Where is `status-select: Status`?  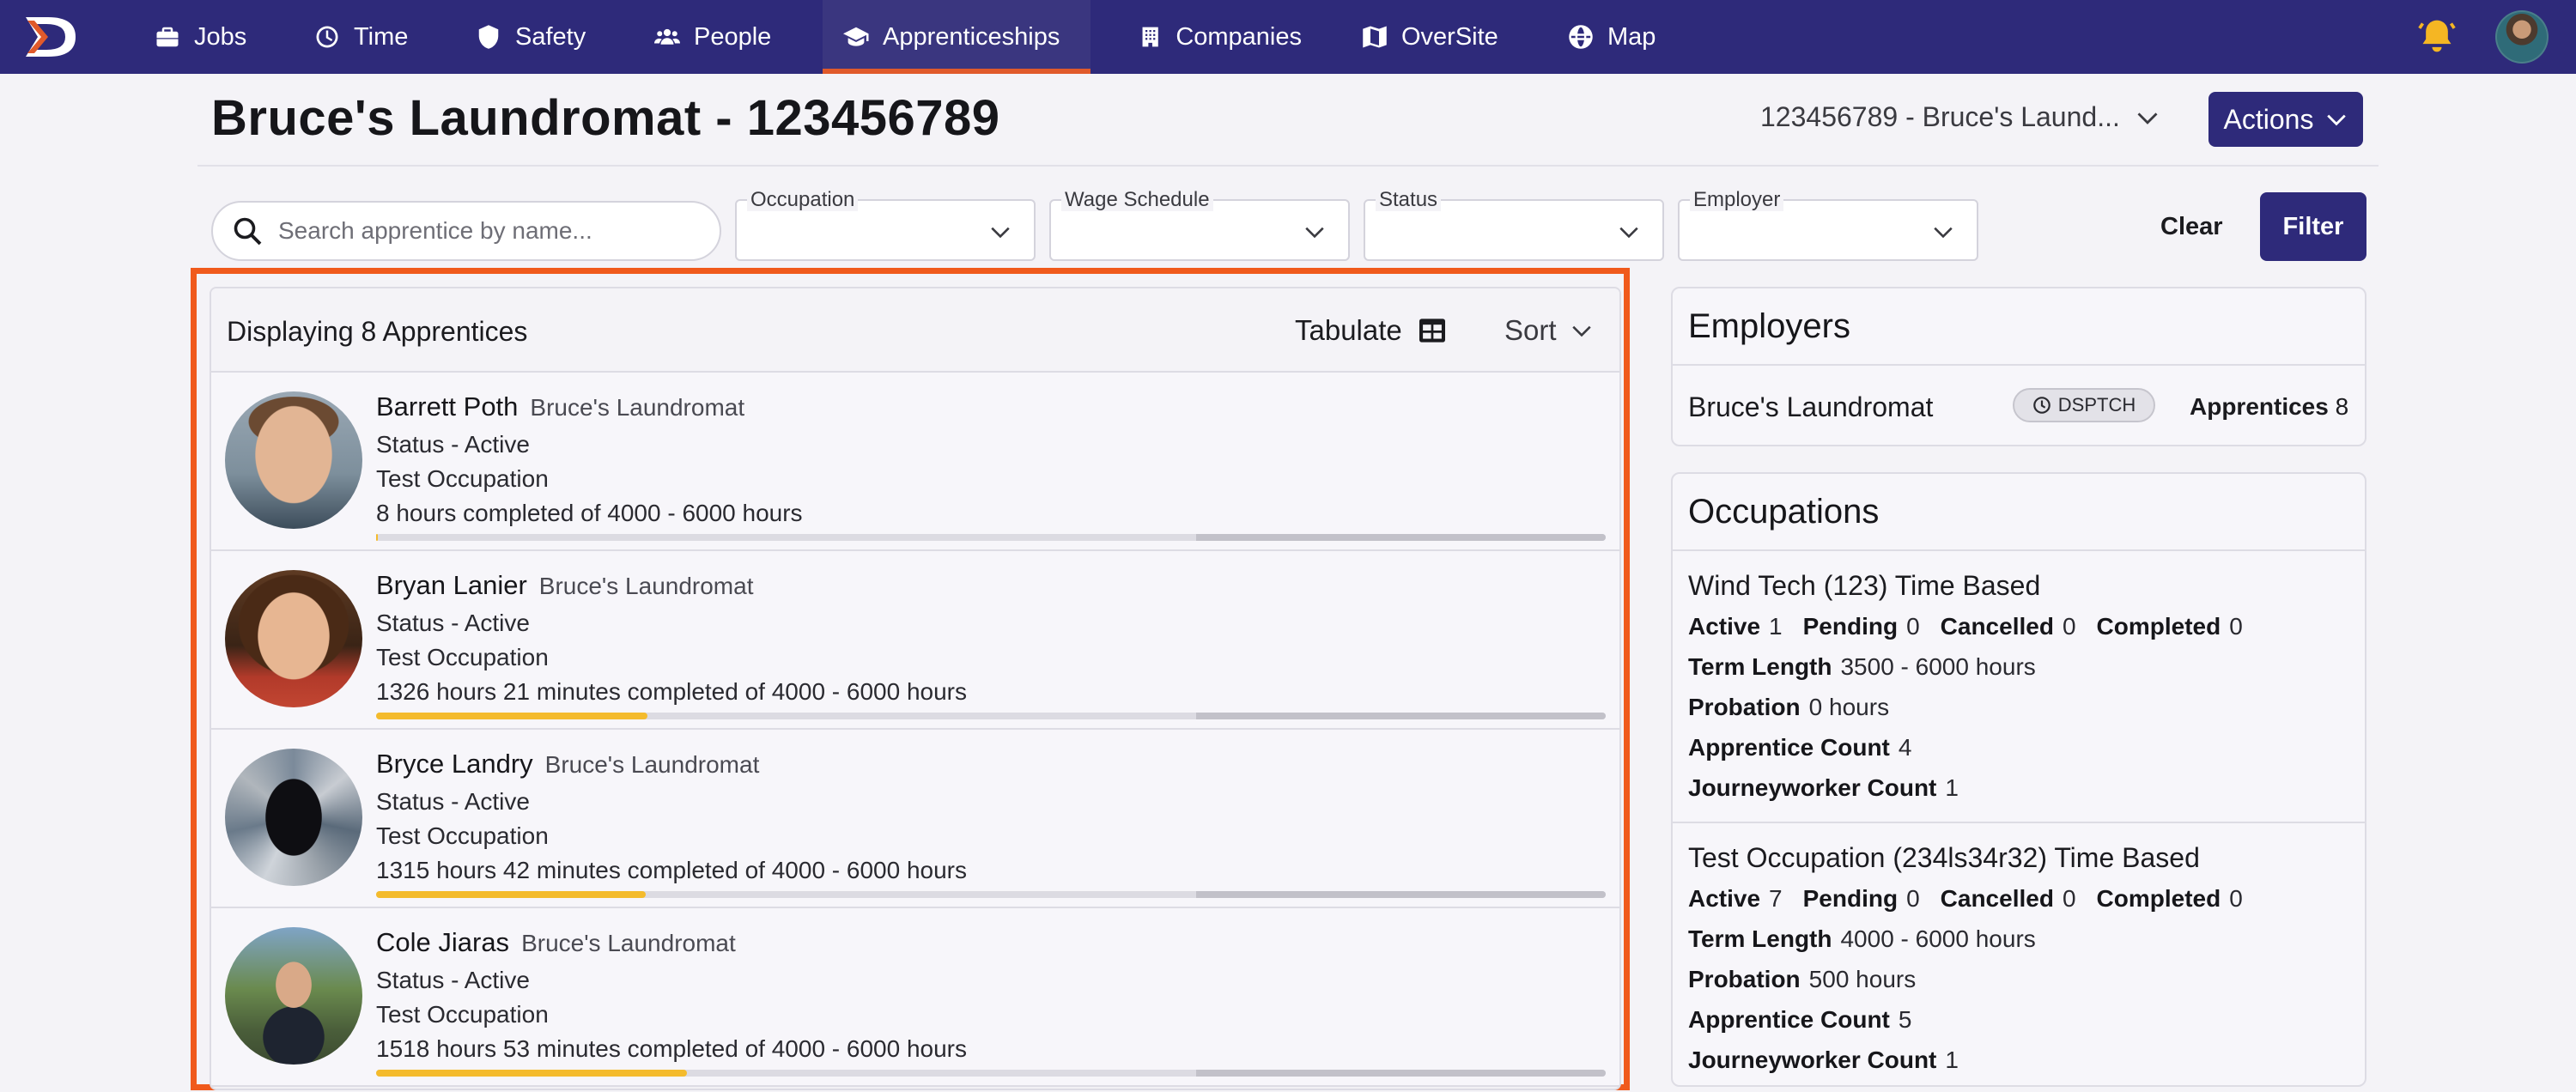
status-select: Status is located at coordinates (1514, 225).